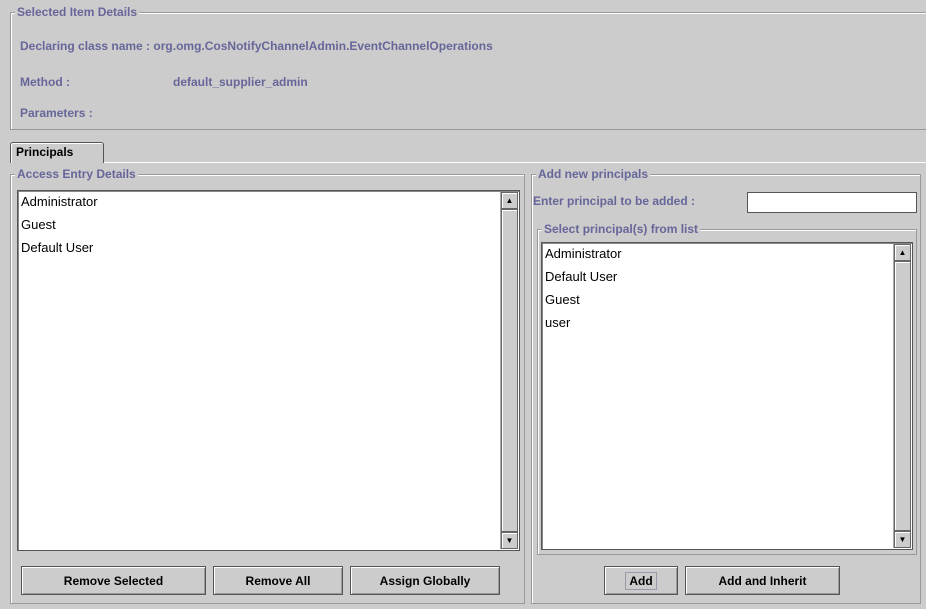  I want to click on assign-globally-button: Assign Globally, so click(425, 580).